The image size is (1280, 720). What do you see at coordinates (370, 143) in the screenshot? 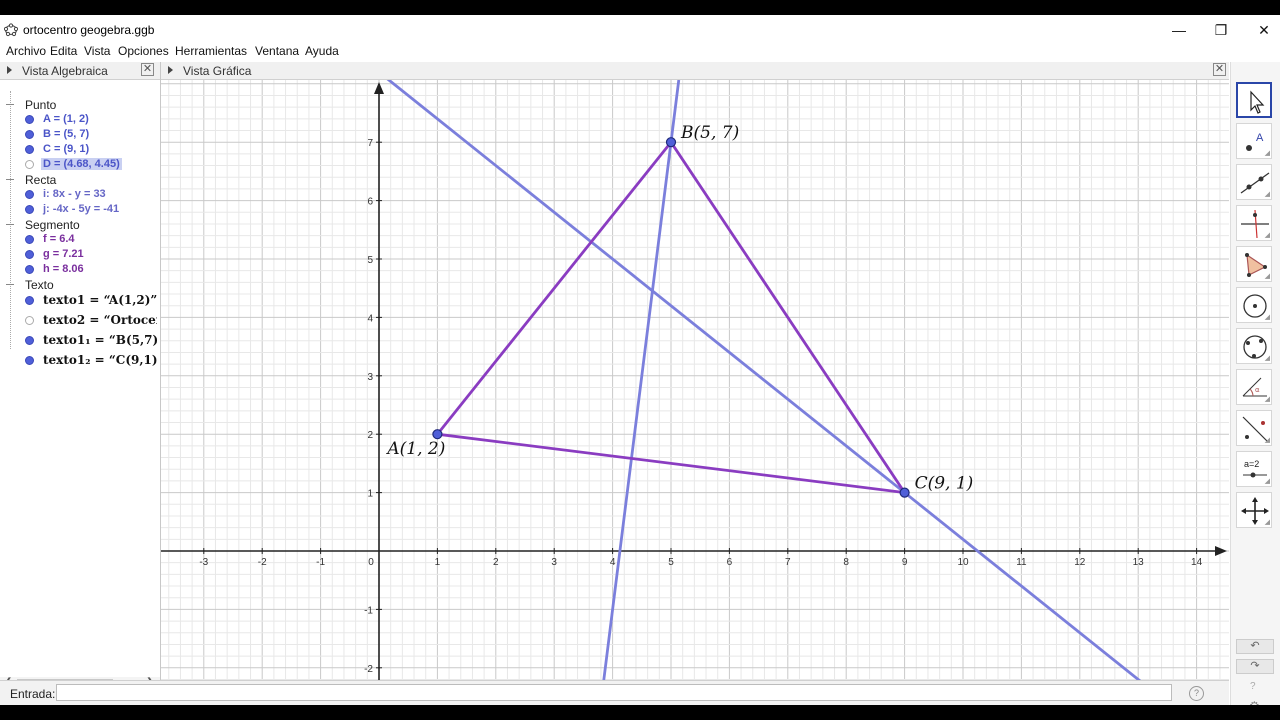
I see `y-tick-label: 7` at bounding box center [370, 143].